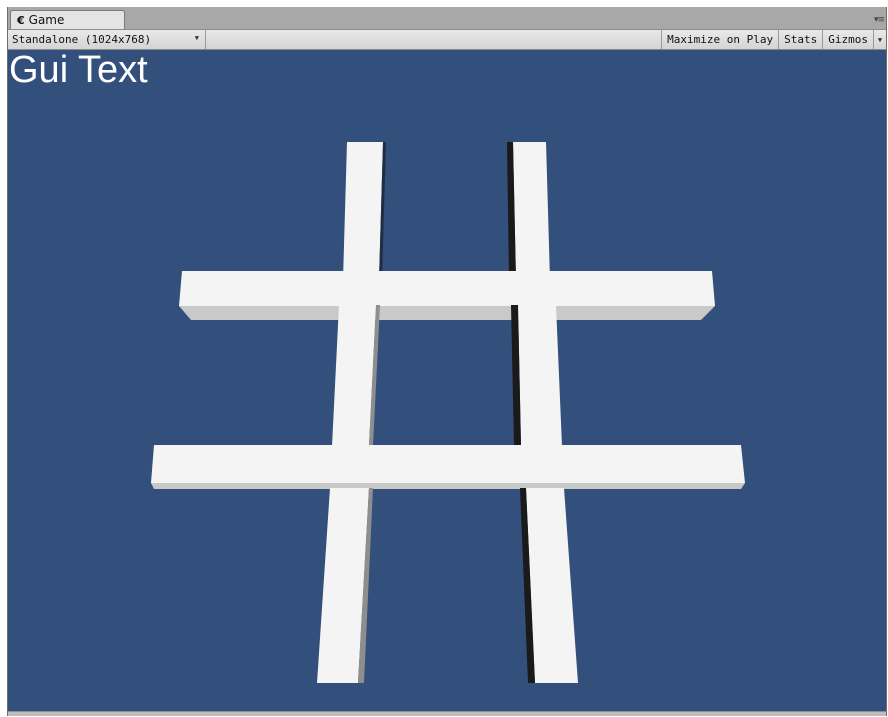 This screenshot has height=717, width=888. I want to click on aspect-dropdown: Standalone (1024x768) ▼, so click(107, 39).